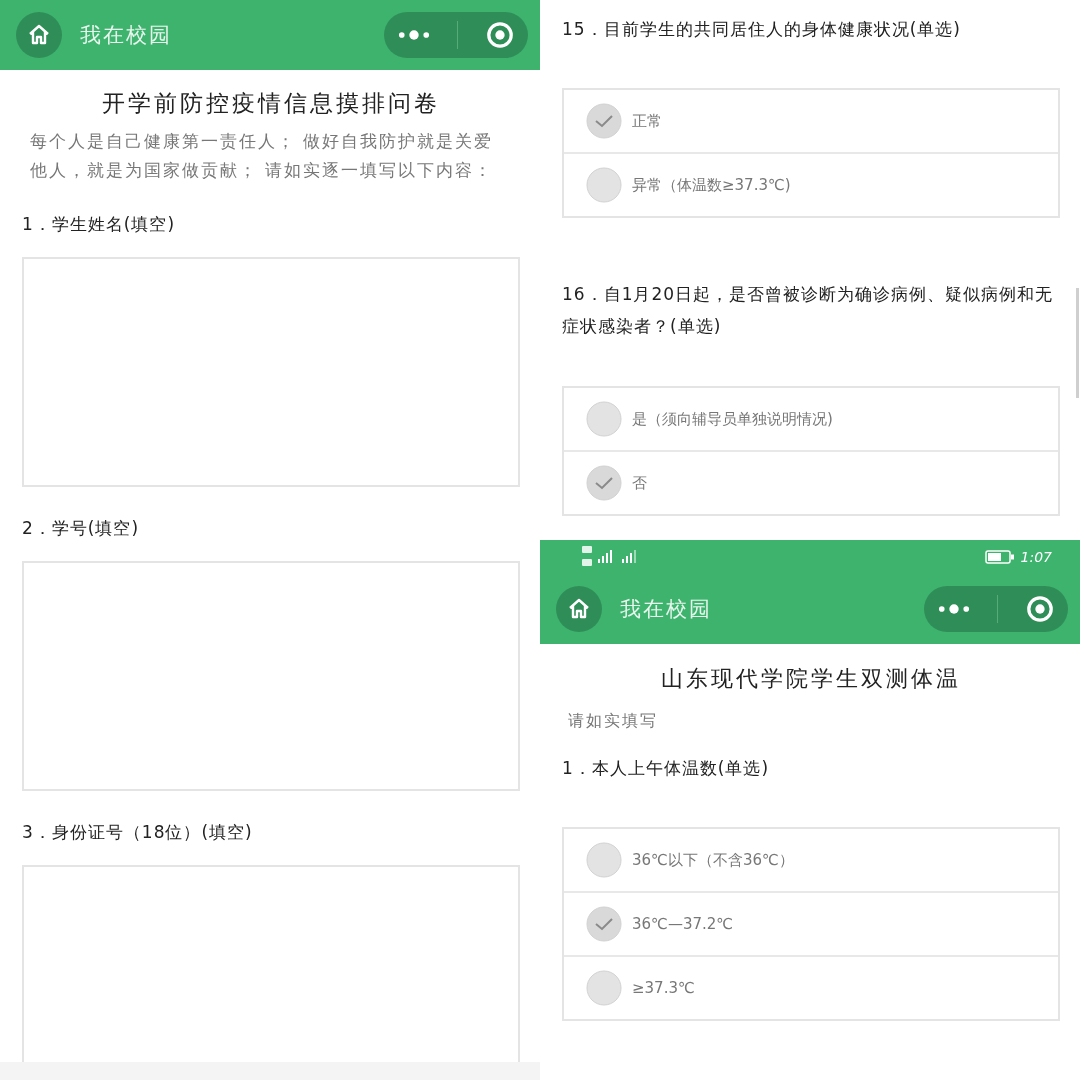 The image size is (1080, 1080). I want to click on clock-time: 1:07, so click(1036, 557).